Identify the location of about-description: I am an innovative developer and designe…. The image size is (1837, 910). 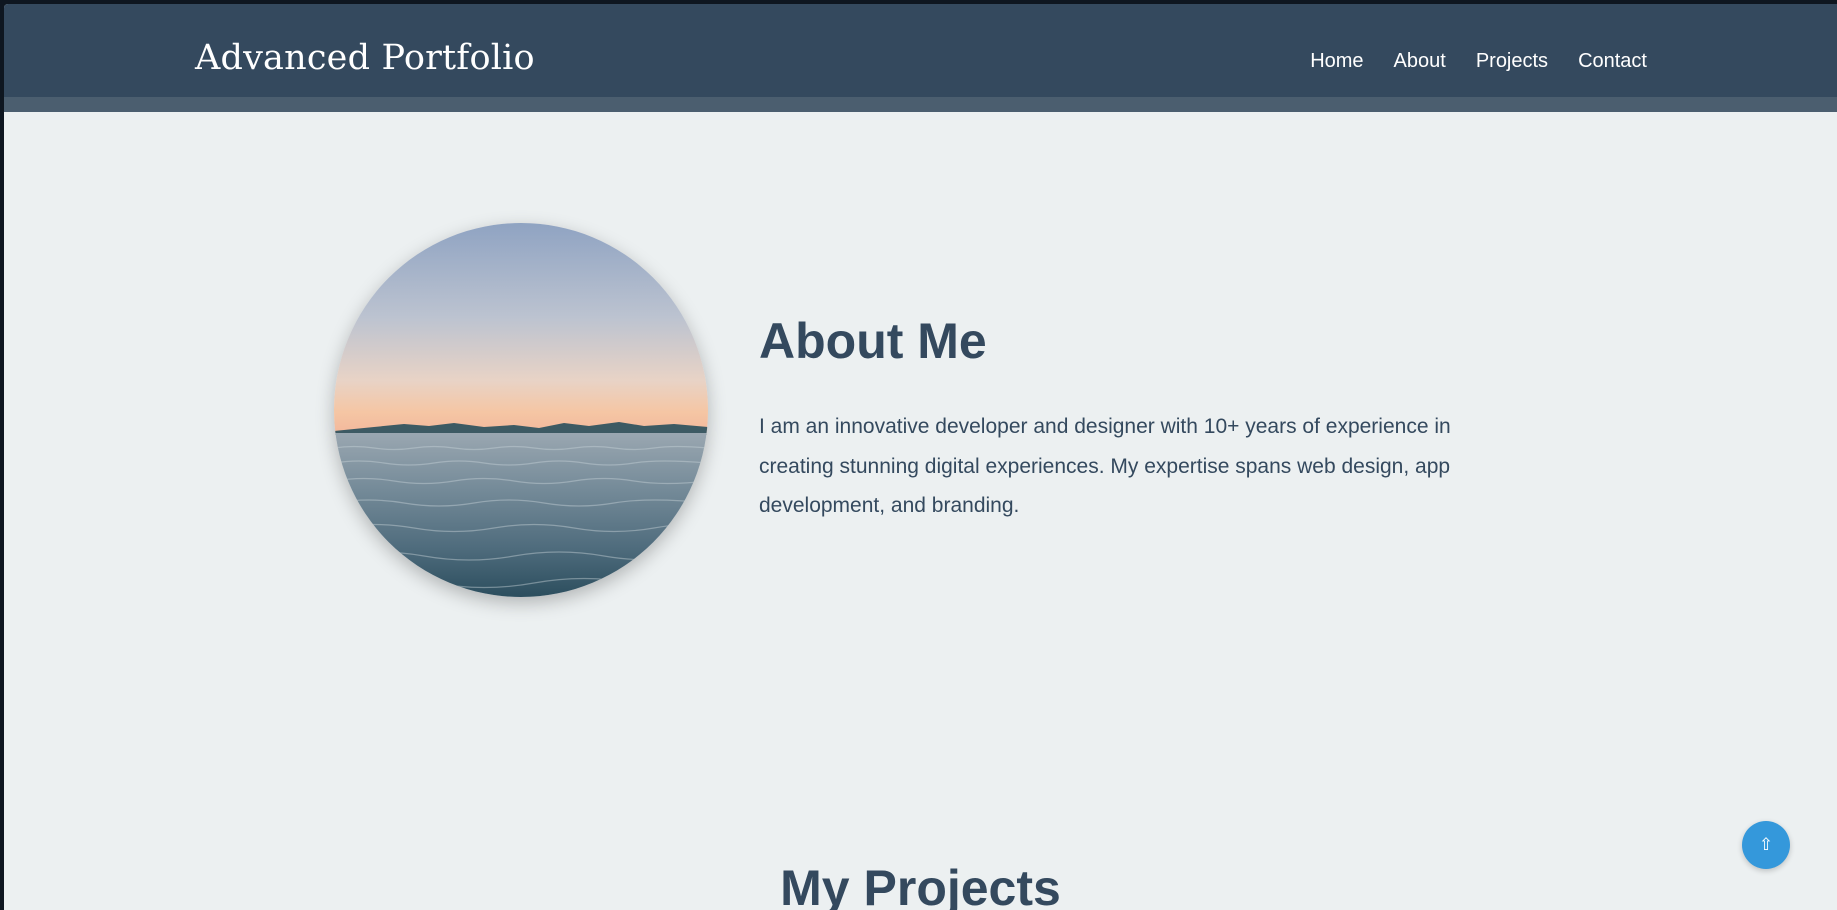
(1105, 466).